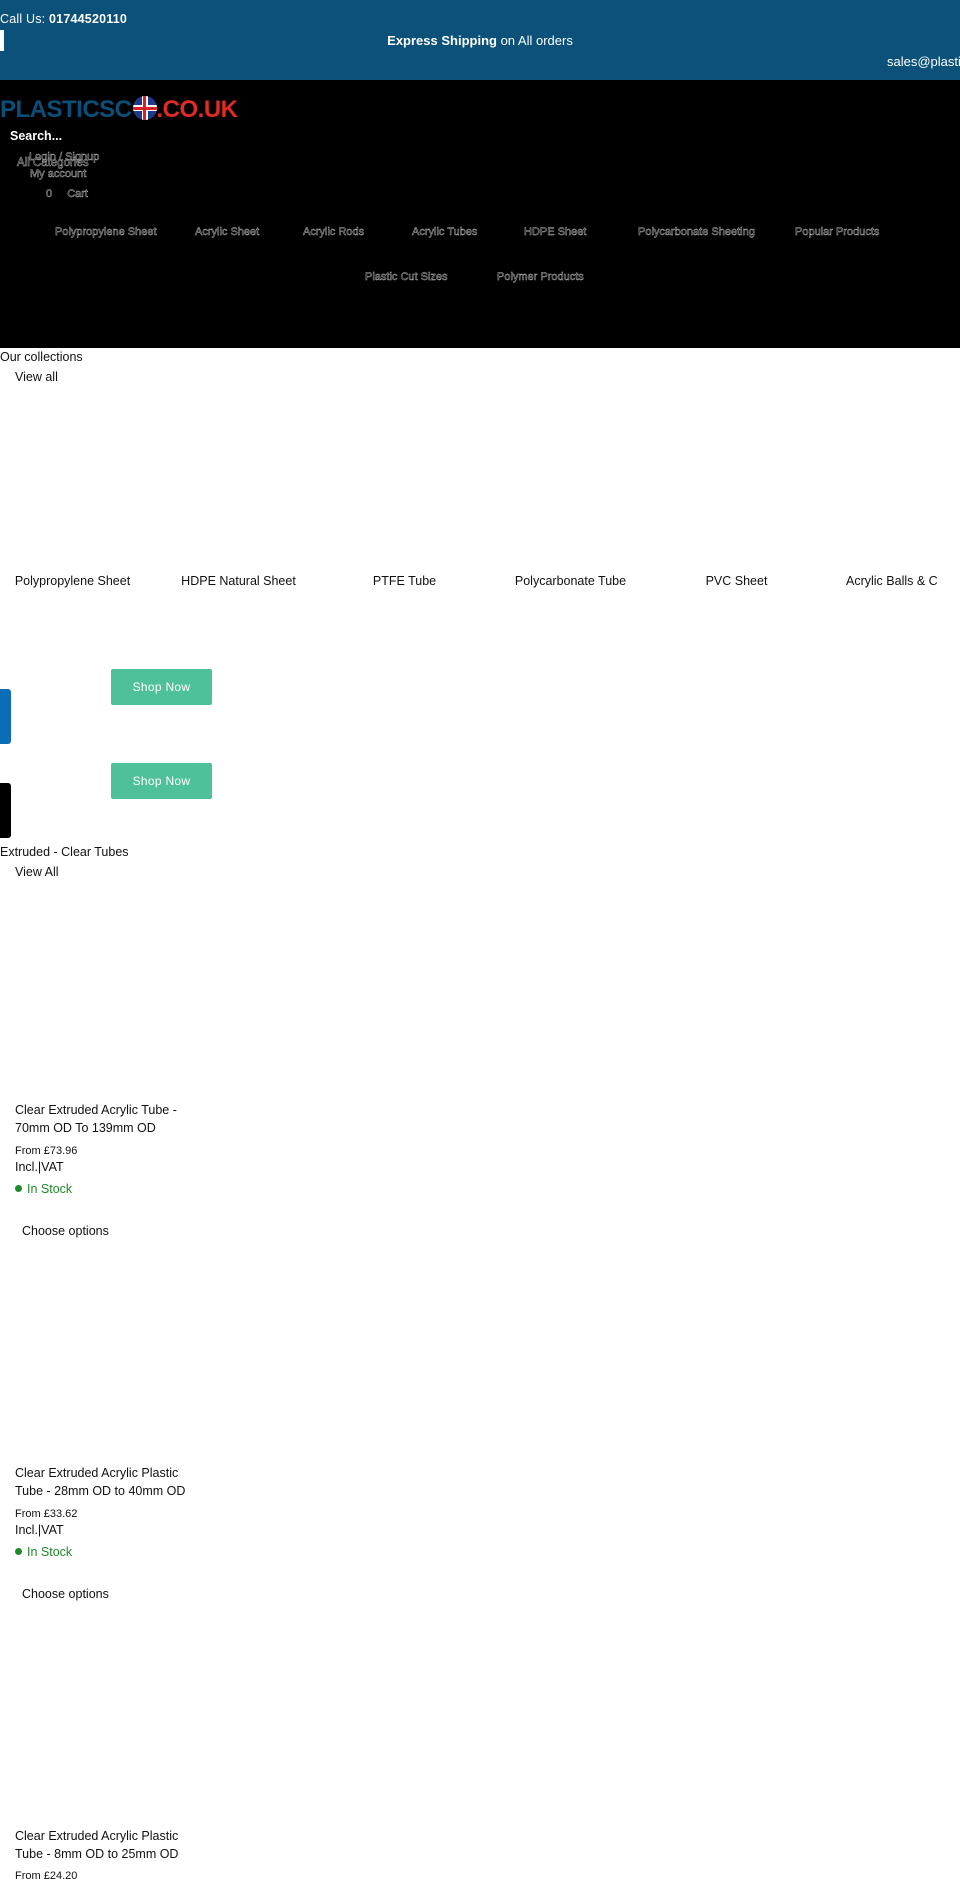  I want to click on search-input, so click(110, 136).